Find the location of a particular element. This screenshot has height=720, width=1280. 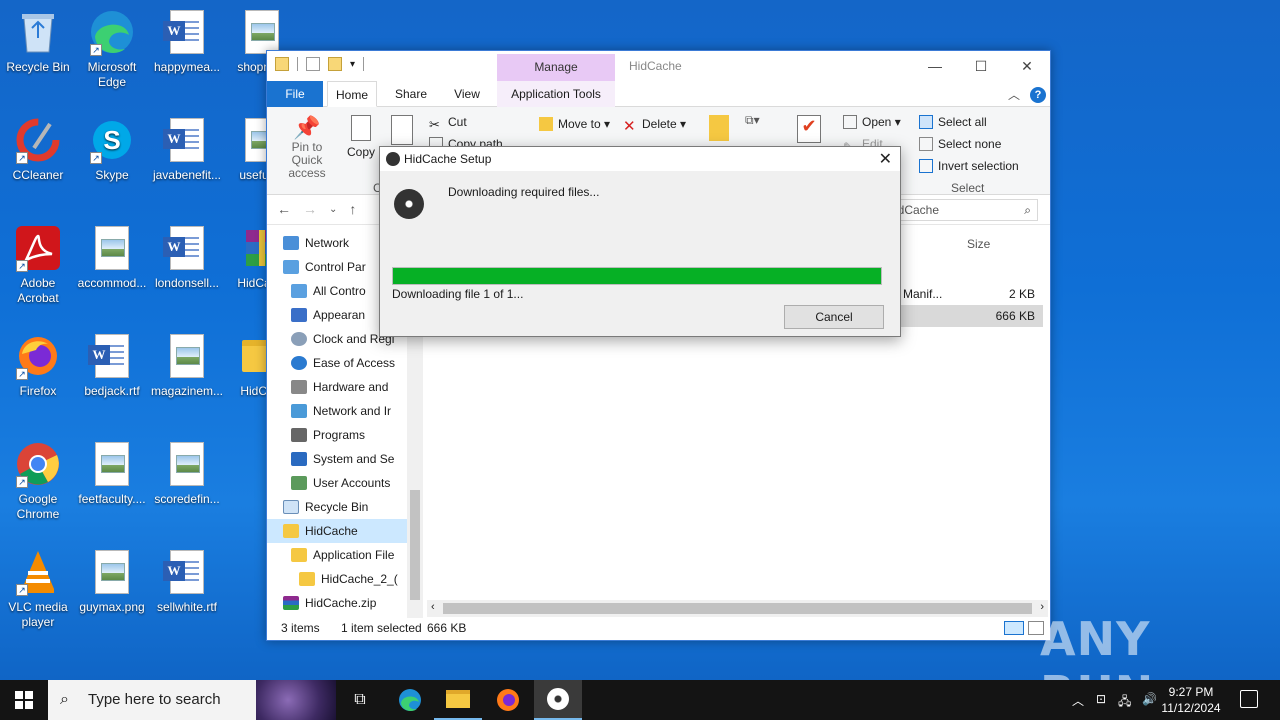

tree-item-network: Network is located at coordinates (316, 243).